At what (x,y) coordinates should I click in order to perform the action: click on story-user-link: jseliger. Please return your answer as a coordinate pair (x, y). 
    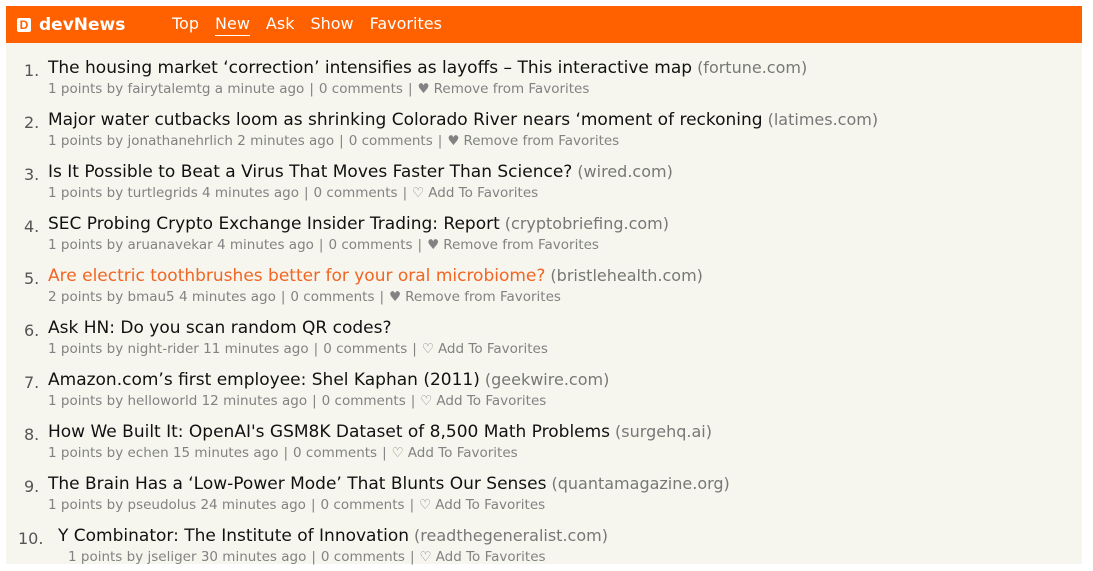
    Looking at the image, I should click on (172, 557).